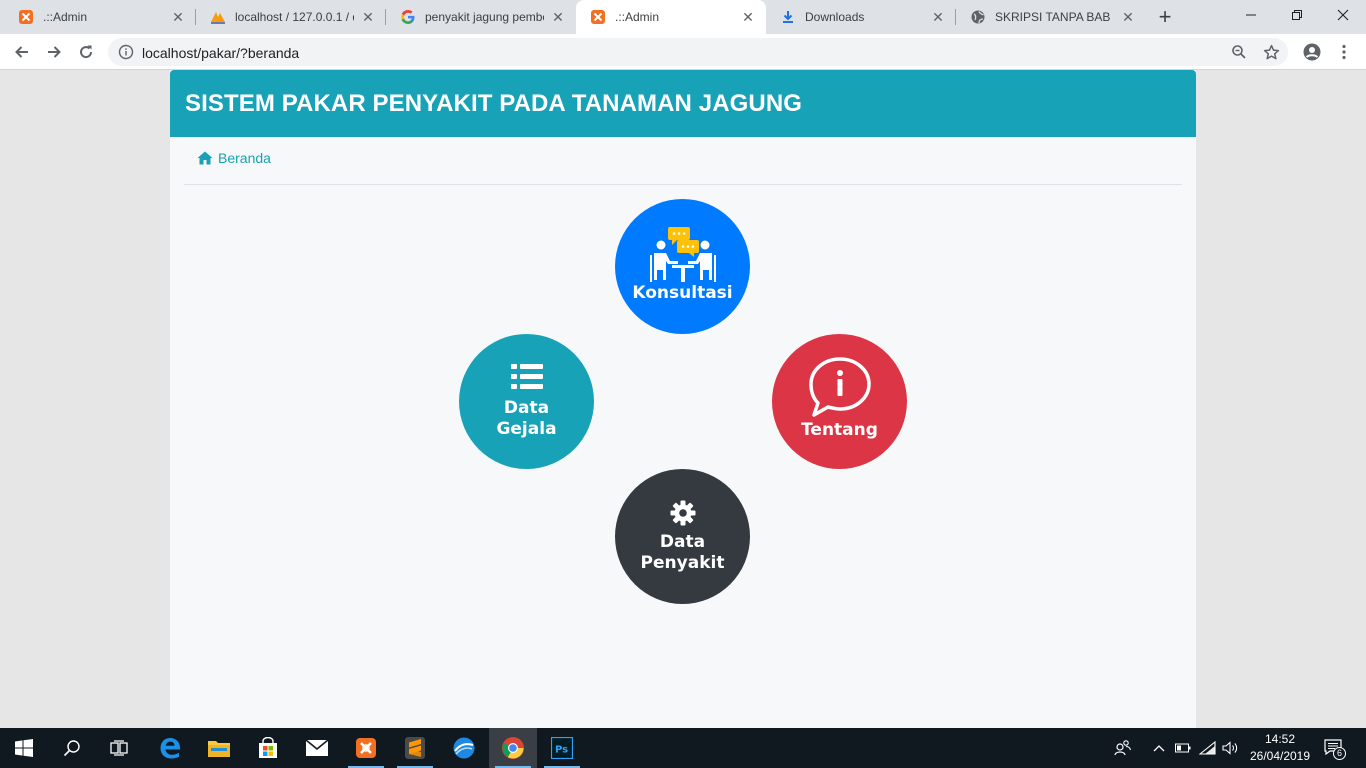  I want to click on wifi-icon, so click(1208, 748).